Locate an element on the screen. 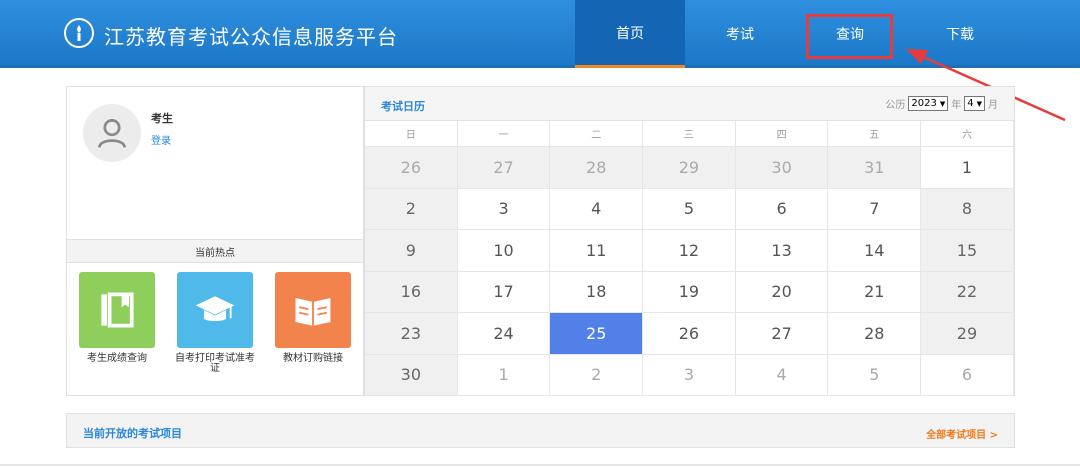 The image size is (1080, 468). hot-item-admission-ticket: 自考打印考试准考证 is located at coordinates (215, 323).